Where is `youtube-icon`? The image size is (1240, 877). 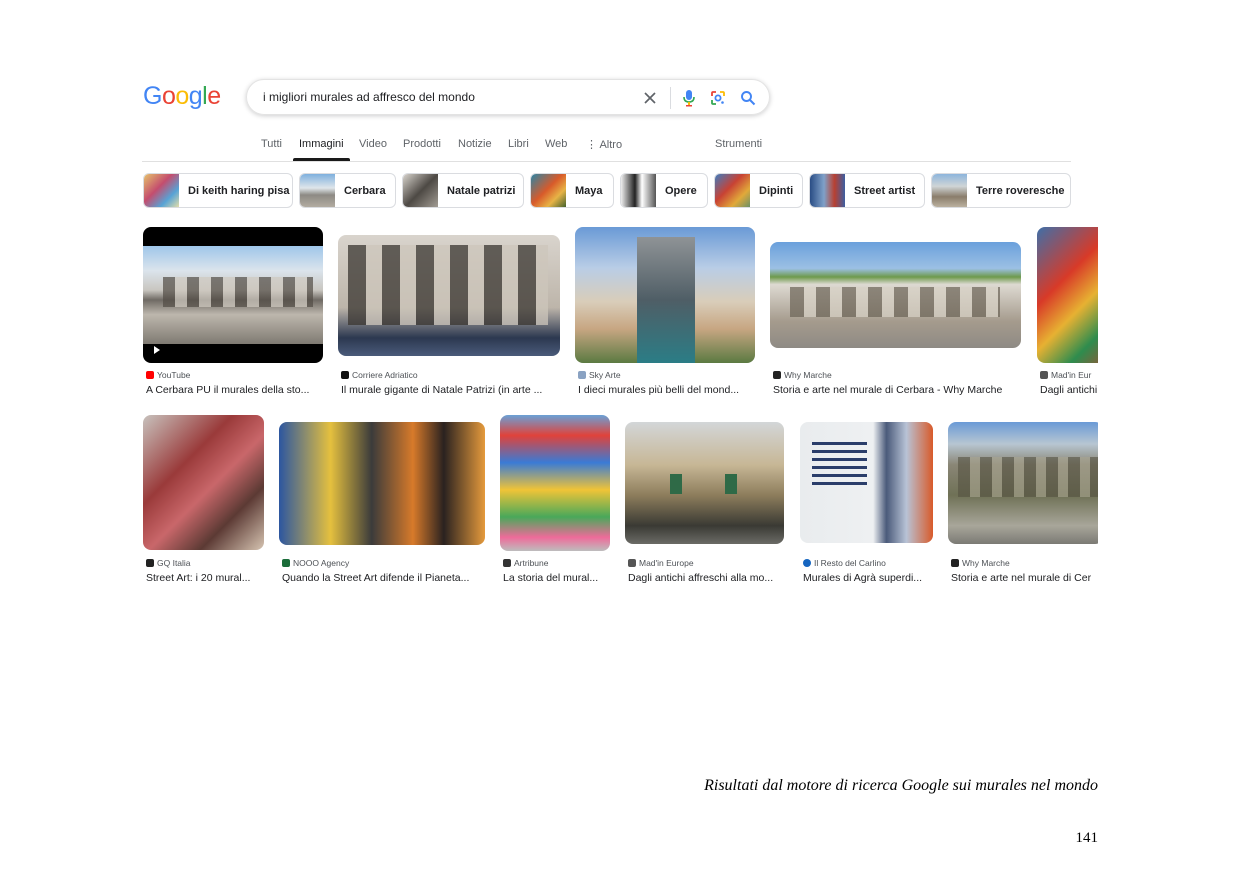 youtube-icon is located at coordinates (150, 375).